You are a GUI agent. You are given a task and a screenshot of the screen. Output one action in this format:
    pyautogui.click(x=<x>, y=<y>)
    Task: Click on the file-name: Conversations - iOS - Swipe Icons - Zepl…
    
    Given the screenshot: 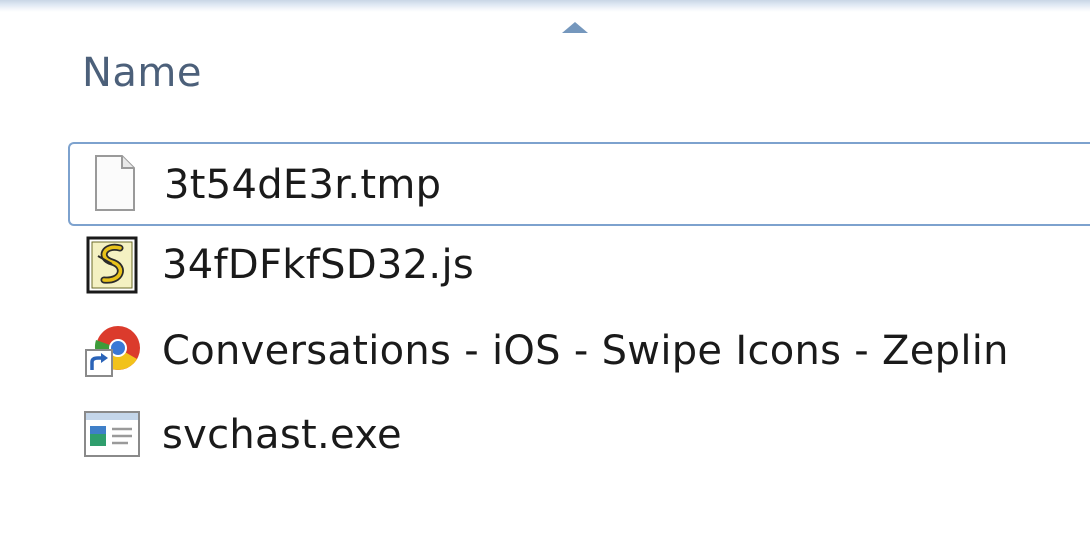 What is the action you would take?
    pyautogui.click(x=585, y=351)
    